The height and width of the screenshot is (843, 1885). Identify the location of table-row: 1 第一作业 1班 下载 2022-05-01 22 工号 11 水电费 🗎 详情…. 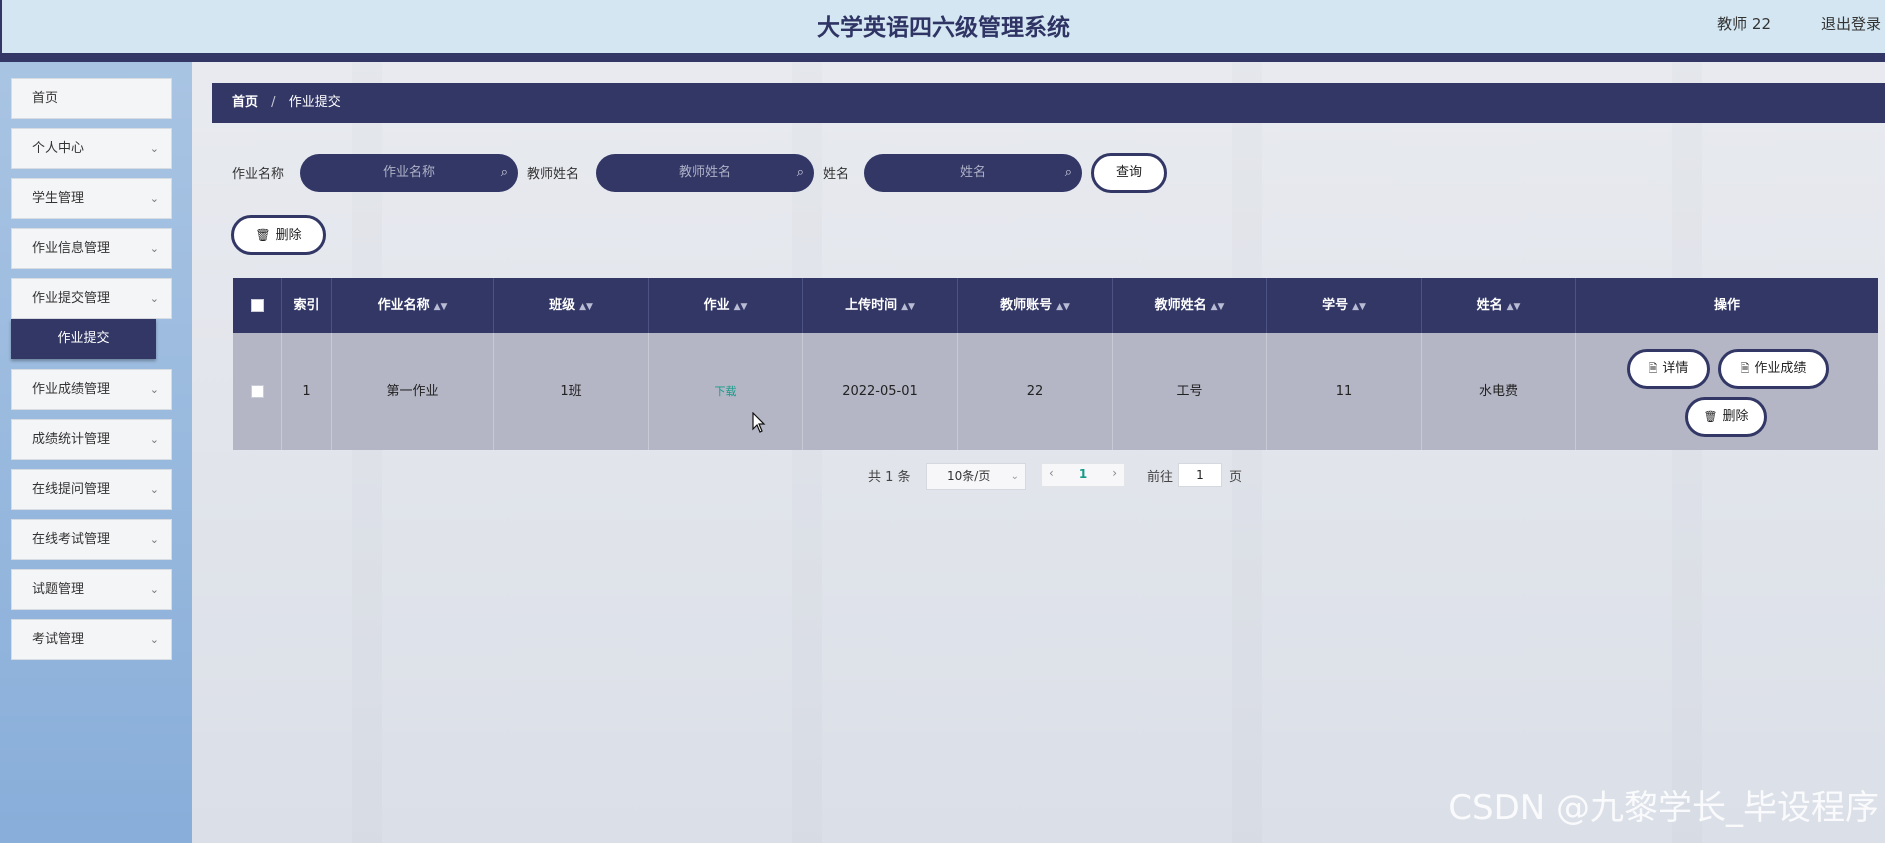
(1055, 391).